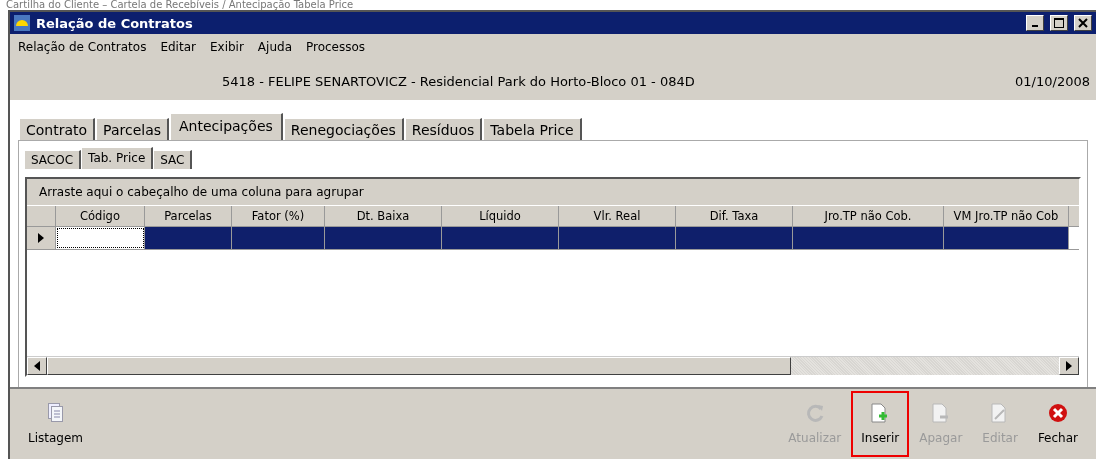 The width and height of the screenshot is (1096, 459). I want to click on contract-title: 5418 - FELIPE SENARTOVICZ - Residencial Park do Horto-Bloco 01 - 084D, so click(459, 81).